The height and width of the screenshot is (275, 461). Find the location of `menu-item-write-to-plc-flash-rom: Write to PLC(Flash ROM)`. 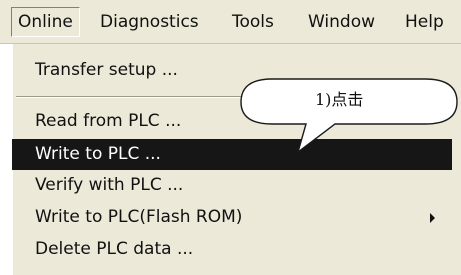

menu-item-write-to-plc-flash-rom: Write to PLC(Flash ROM) is located at coordinates (232, 217).